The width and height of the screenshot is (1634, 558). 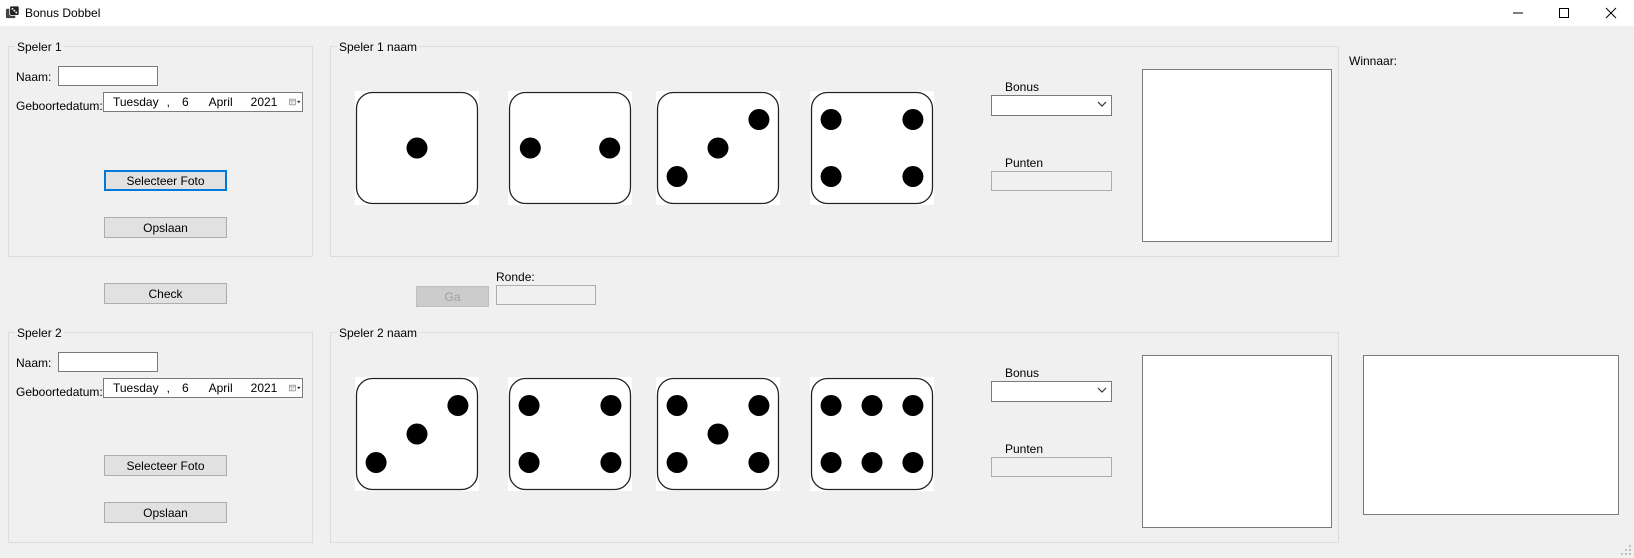 What do you see at coordinates (546, 295) in the screenshot?
I see `ronde-field` at bounding box center [546, 295].